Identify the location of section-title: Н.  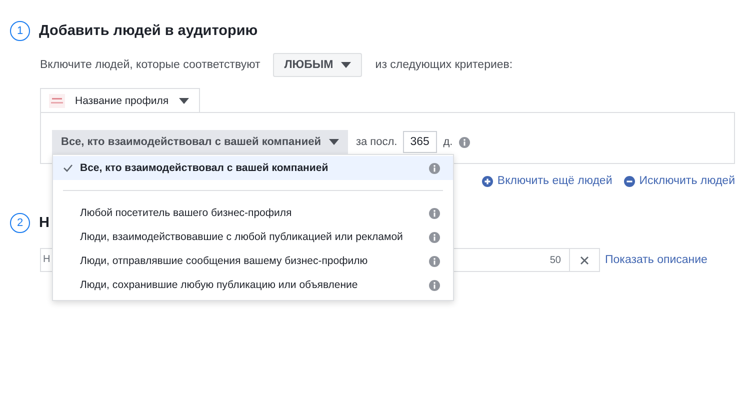
(44, 223).